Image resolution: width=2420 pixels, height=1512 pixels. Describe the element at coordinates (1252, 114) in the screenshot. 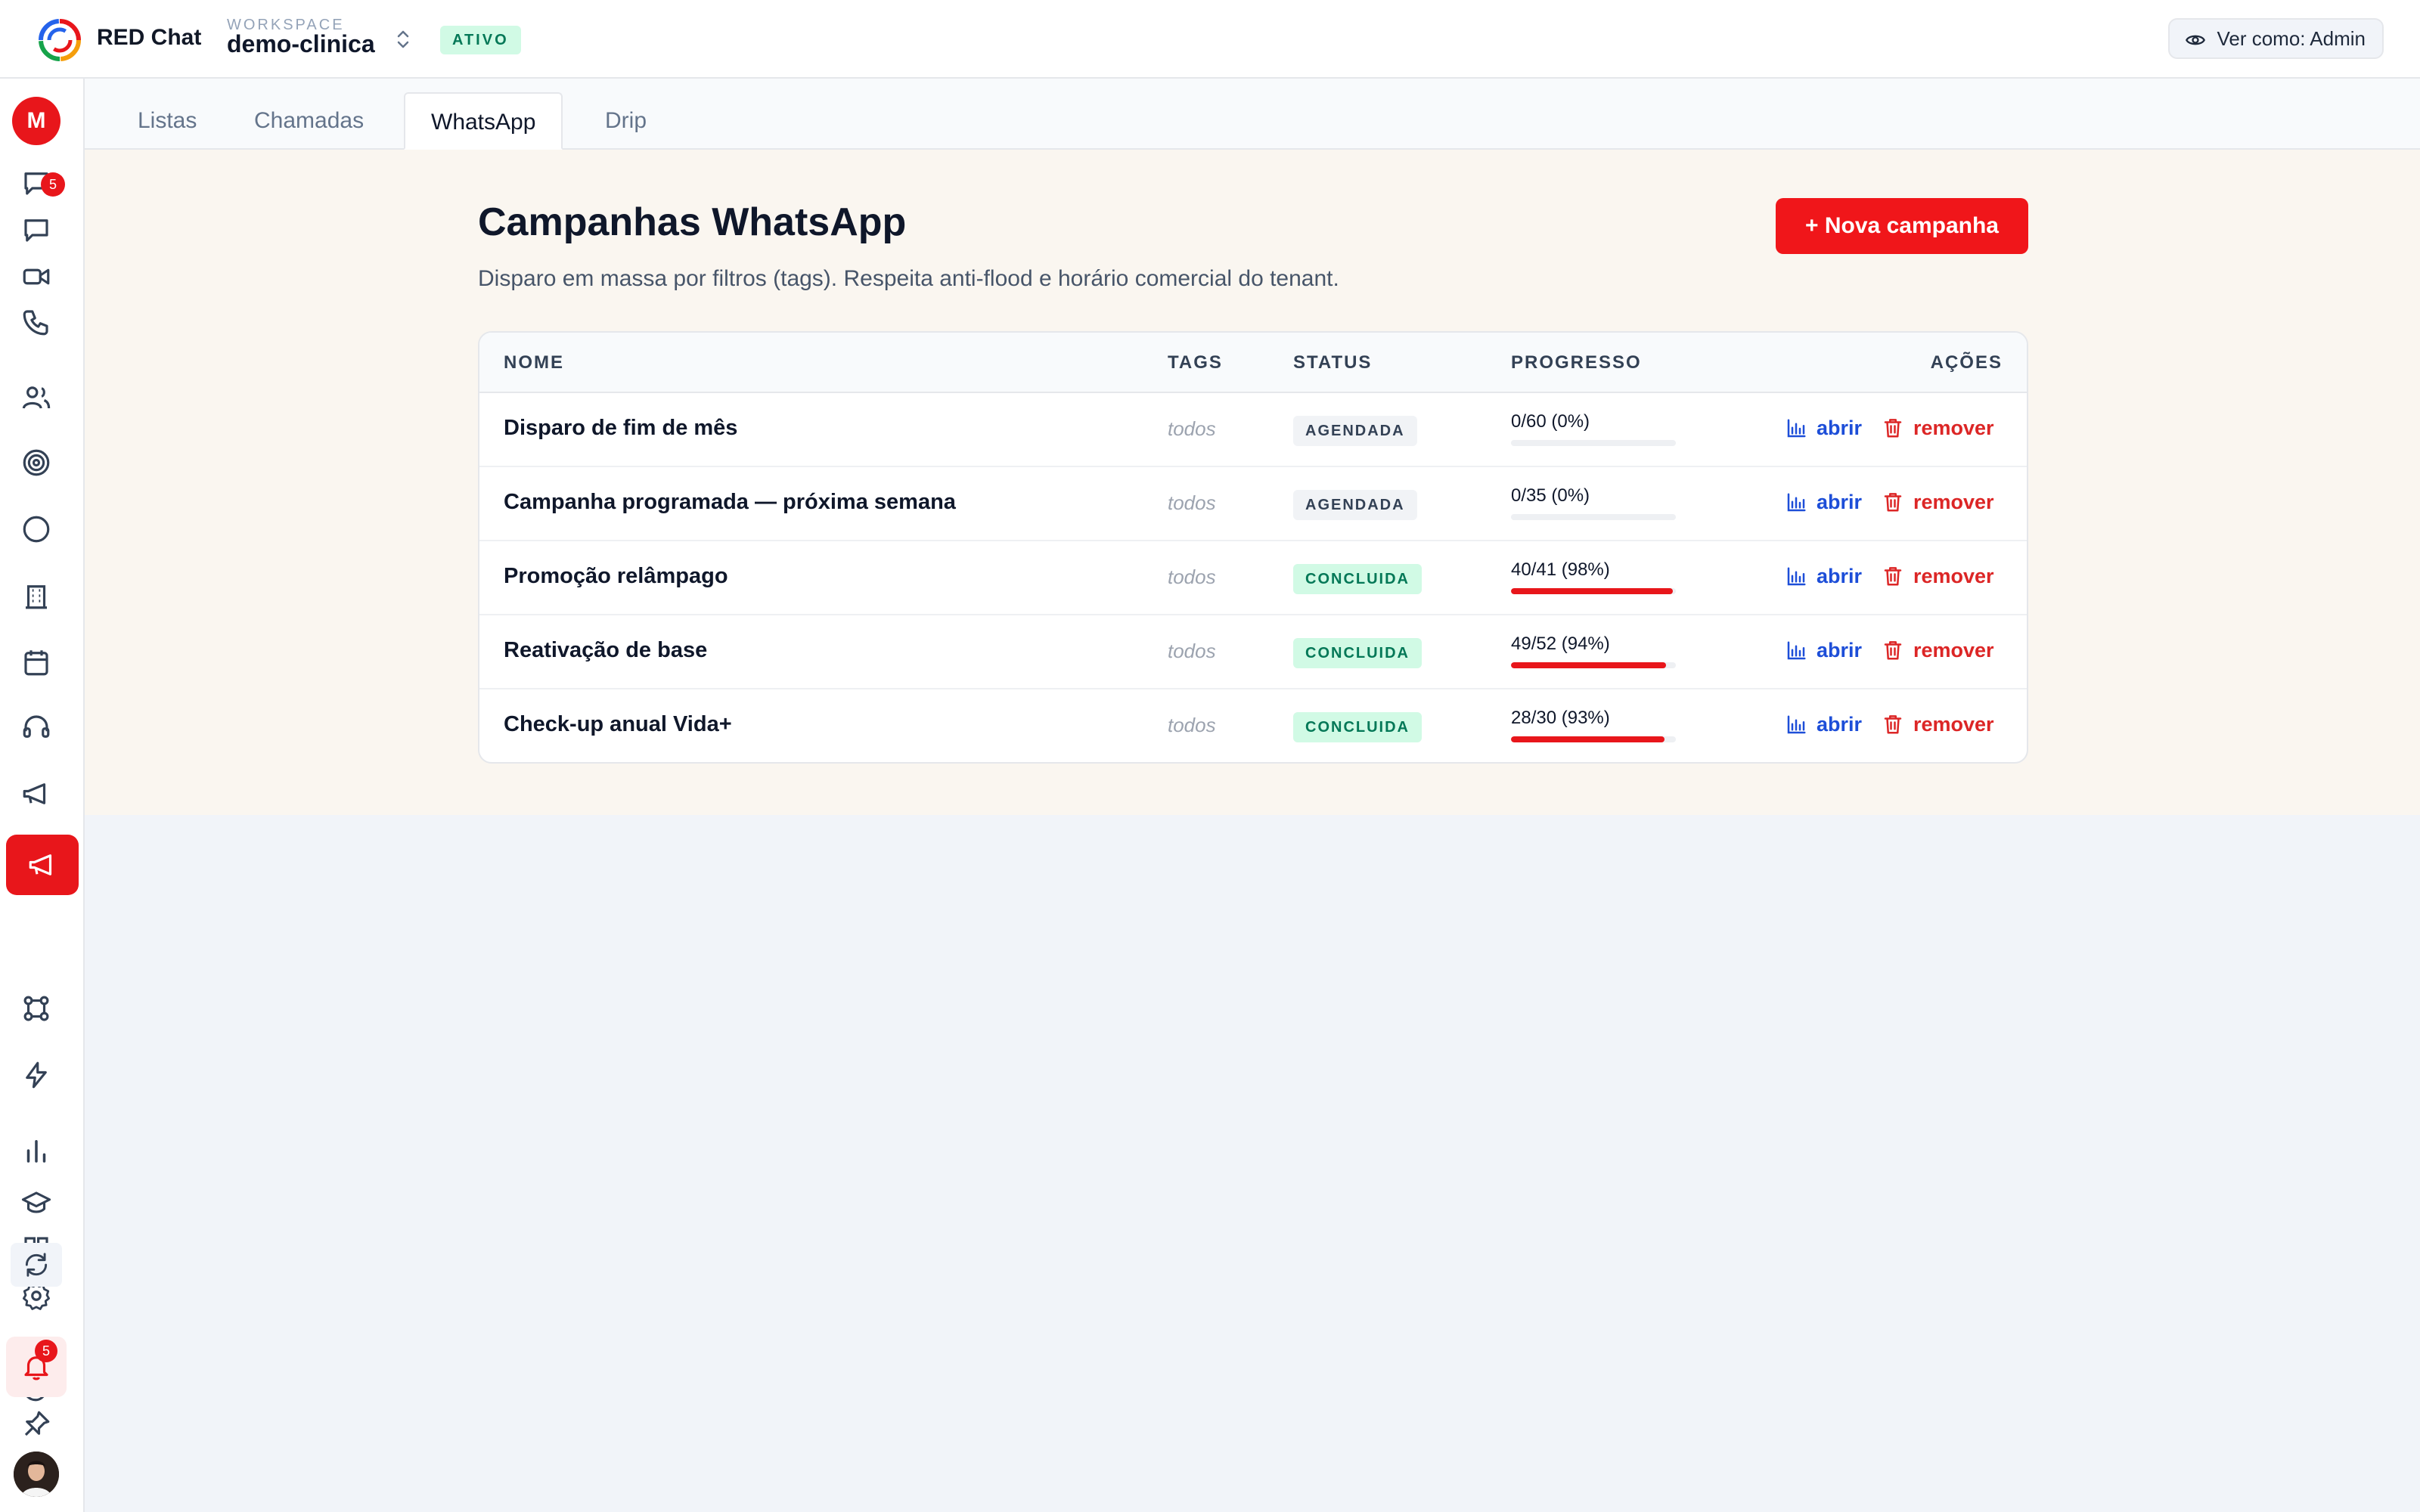

I see `tab-bar: Listas Chamadas WhatsApp Drip` at that location.